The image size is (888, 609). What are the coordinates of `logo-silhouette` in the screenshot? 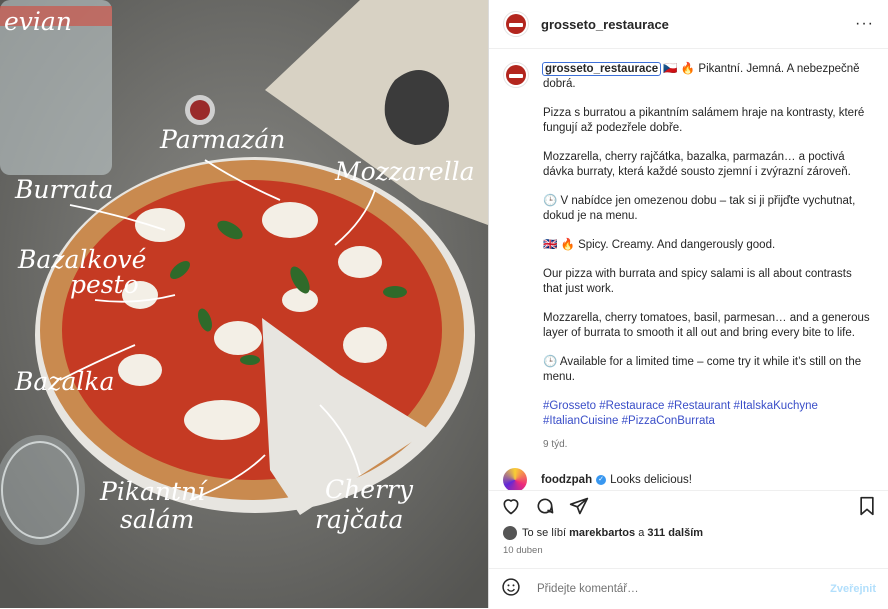 It's located at (416, 107).